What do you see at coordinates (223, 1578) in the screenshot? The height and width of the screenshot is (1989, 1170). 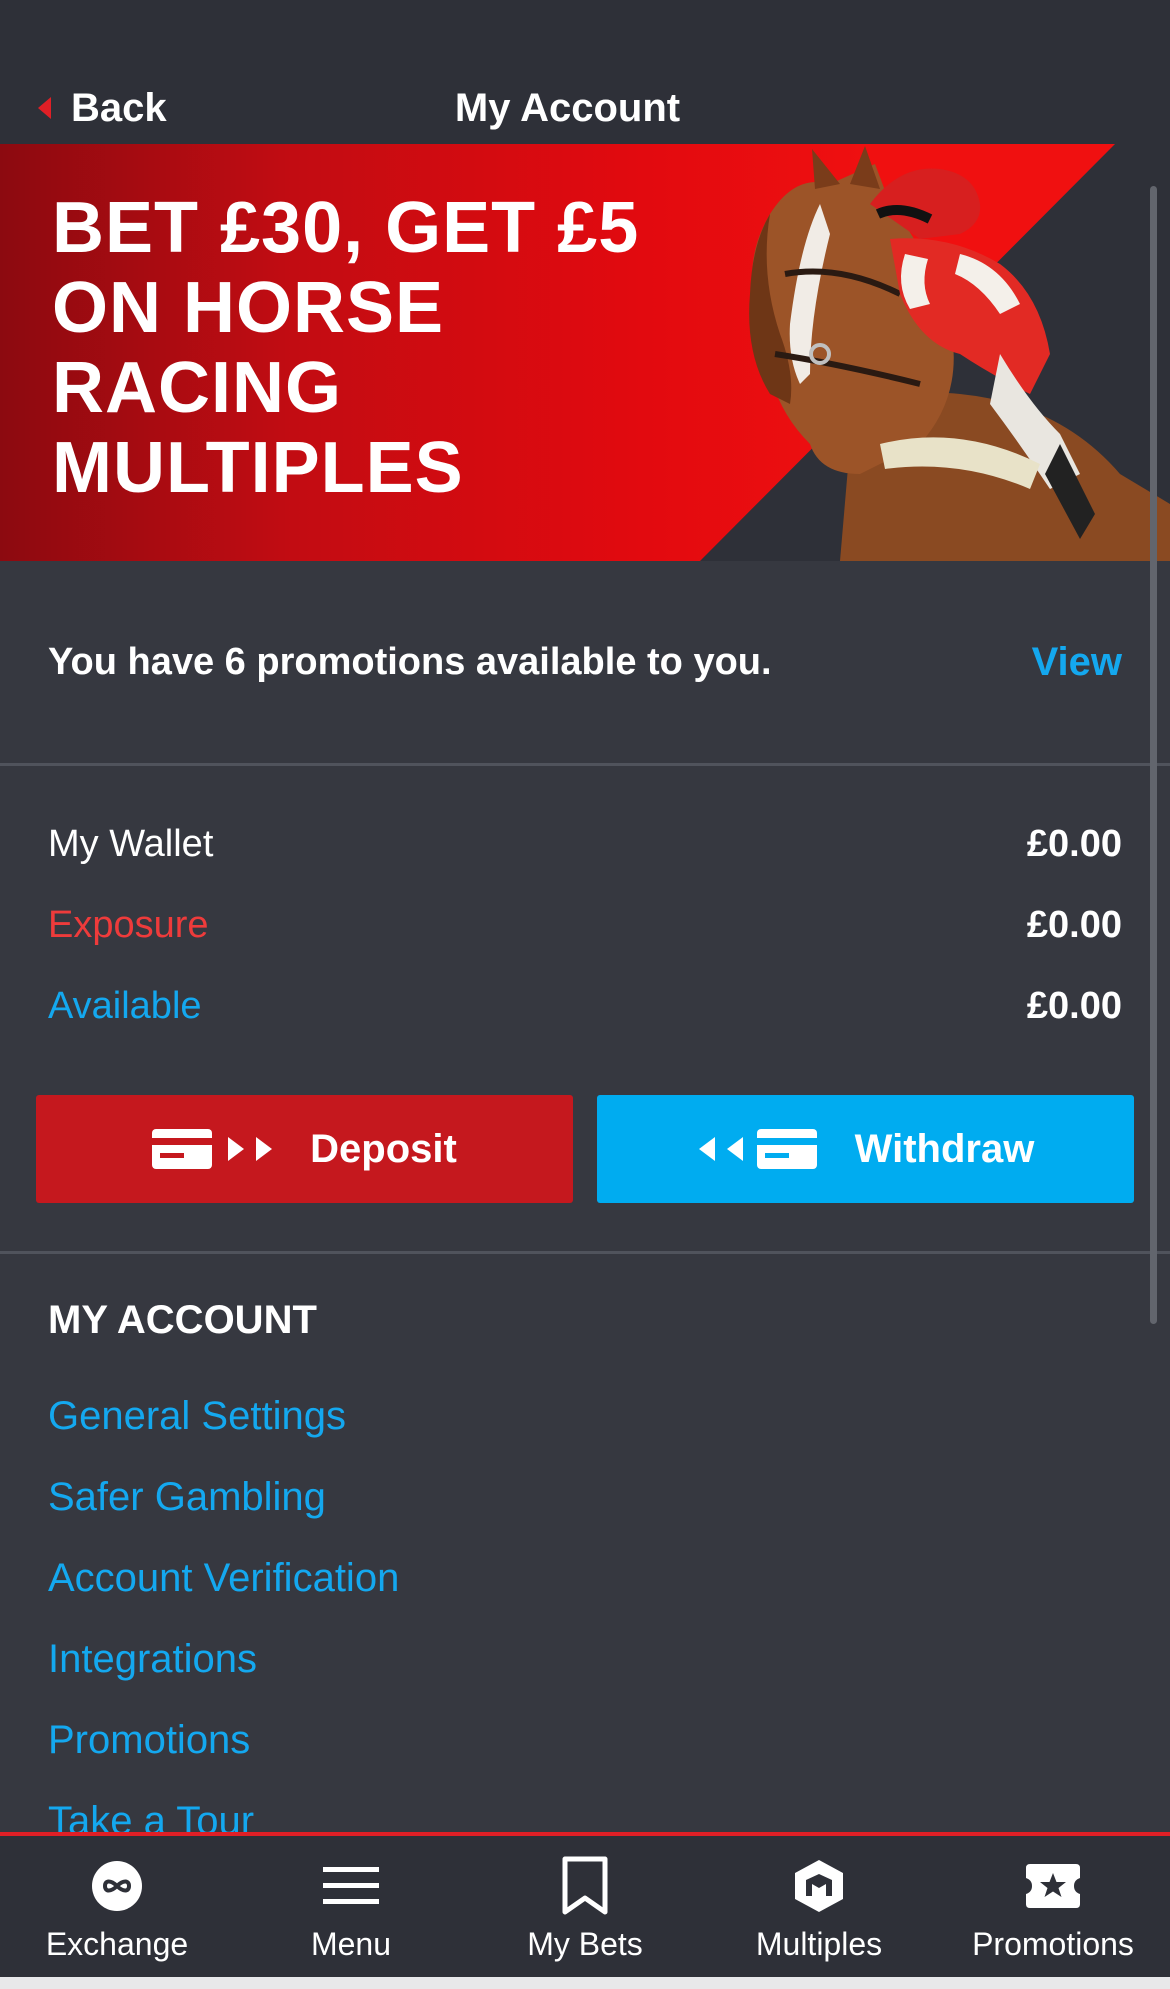 I see `menu-item-account-verification: Account Verification` at bounding box center [223, 1578].